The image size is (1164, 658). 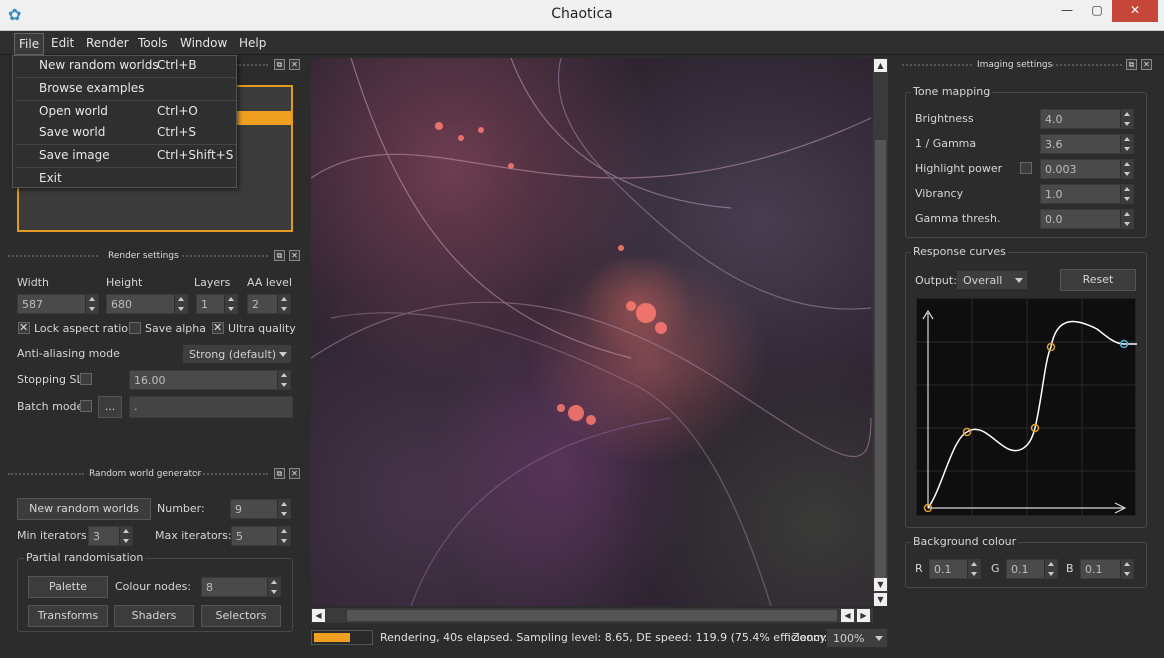 I want to click on ultra-quality-checkbox, so click(x=218, y=327).